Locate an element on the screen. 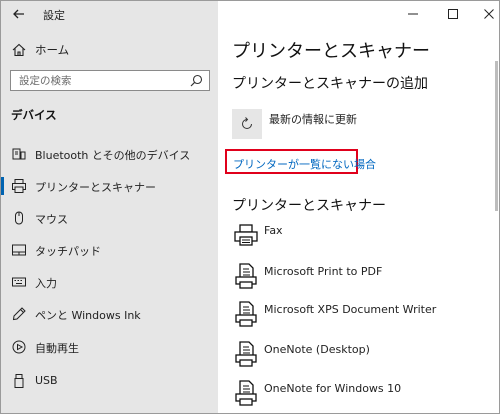 The height and width of the screenshot is (414, 500). refresh-button is located at coordinates (247, 124).